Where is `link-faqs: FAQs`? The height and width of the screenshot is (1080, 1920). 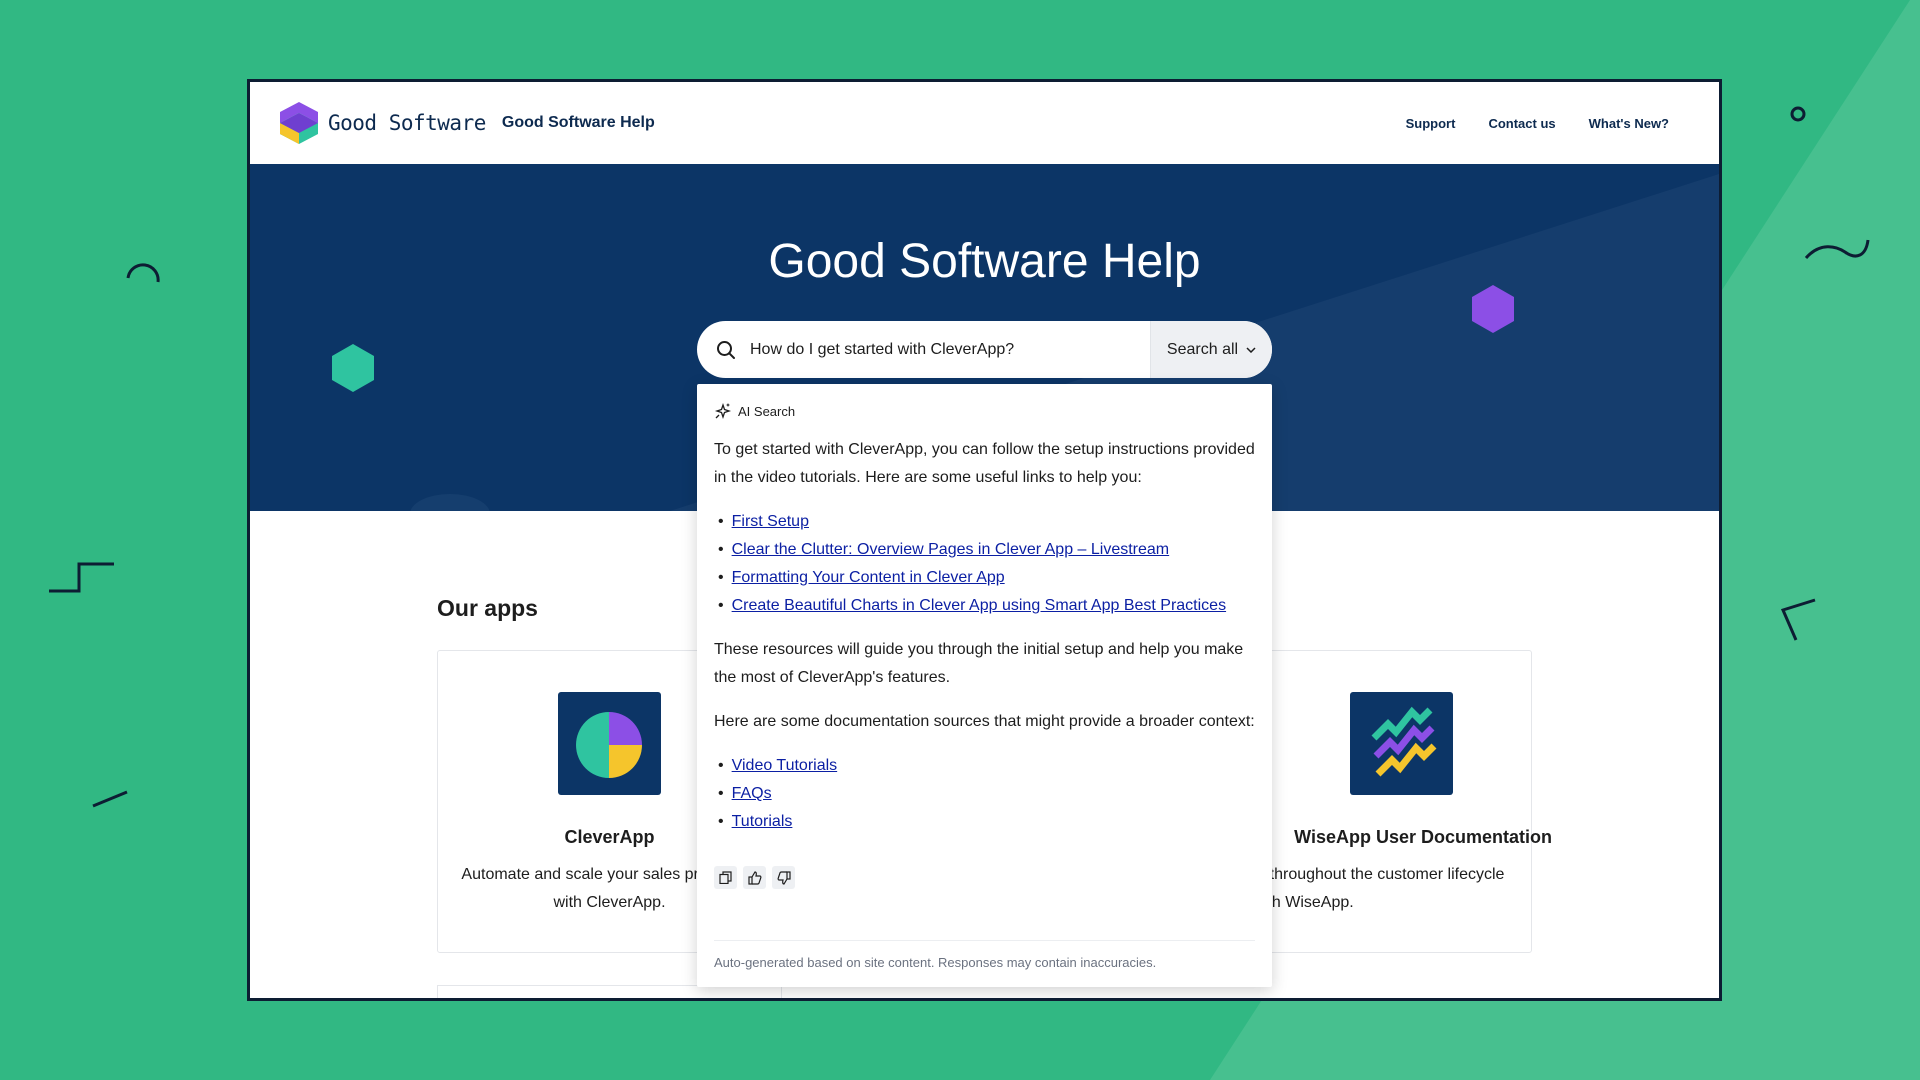 link-faqs: FAQs is located at coordinates (752, 794).